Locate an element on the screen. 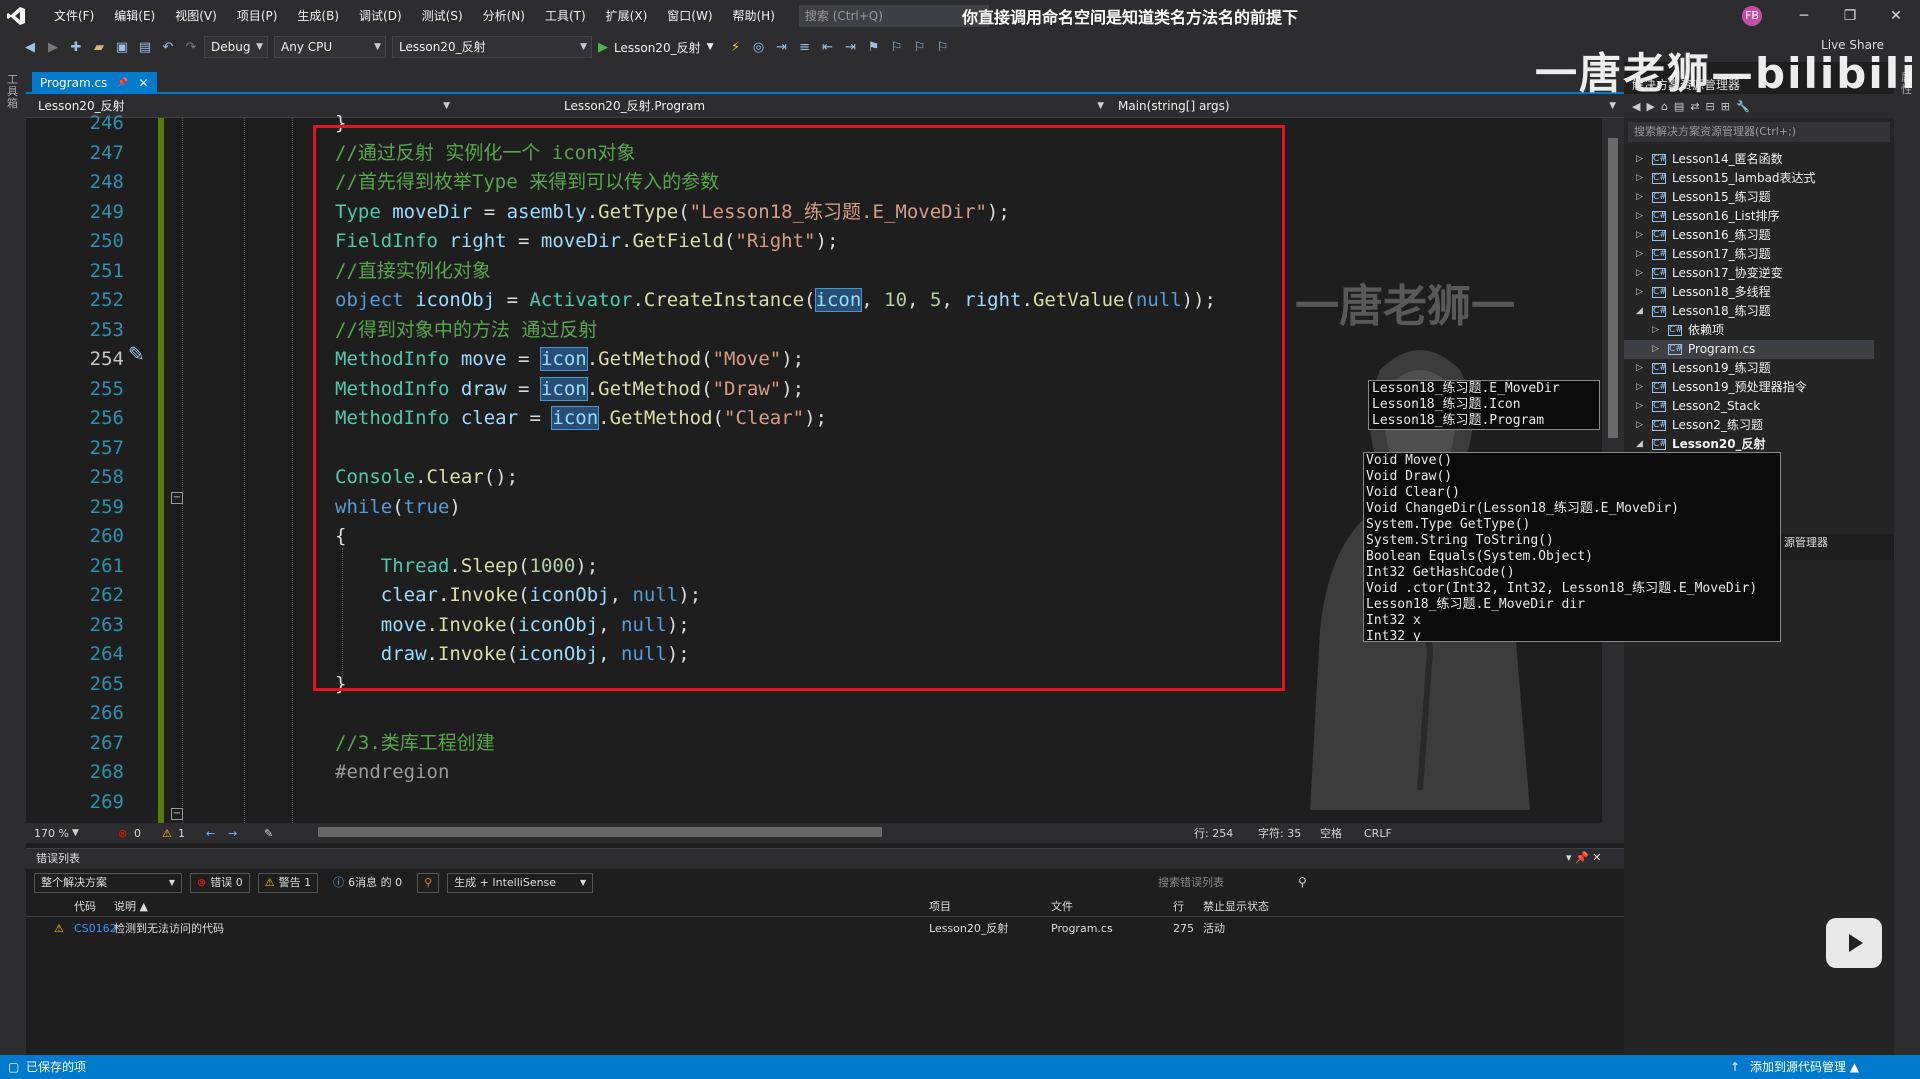  visual-studio-logo-icon is located at coordinates (16, 16).